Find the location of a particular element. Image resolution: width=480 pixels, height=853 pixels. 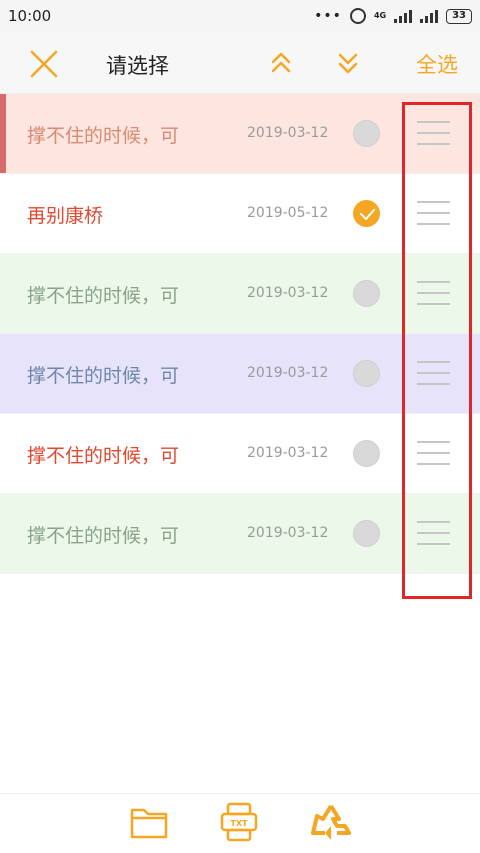

item-date: 2019-05-12 is located at coordinates (288, 213).